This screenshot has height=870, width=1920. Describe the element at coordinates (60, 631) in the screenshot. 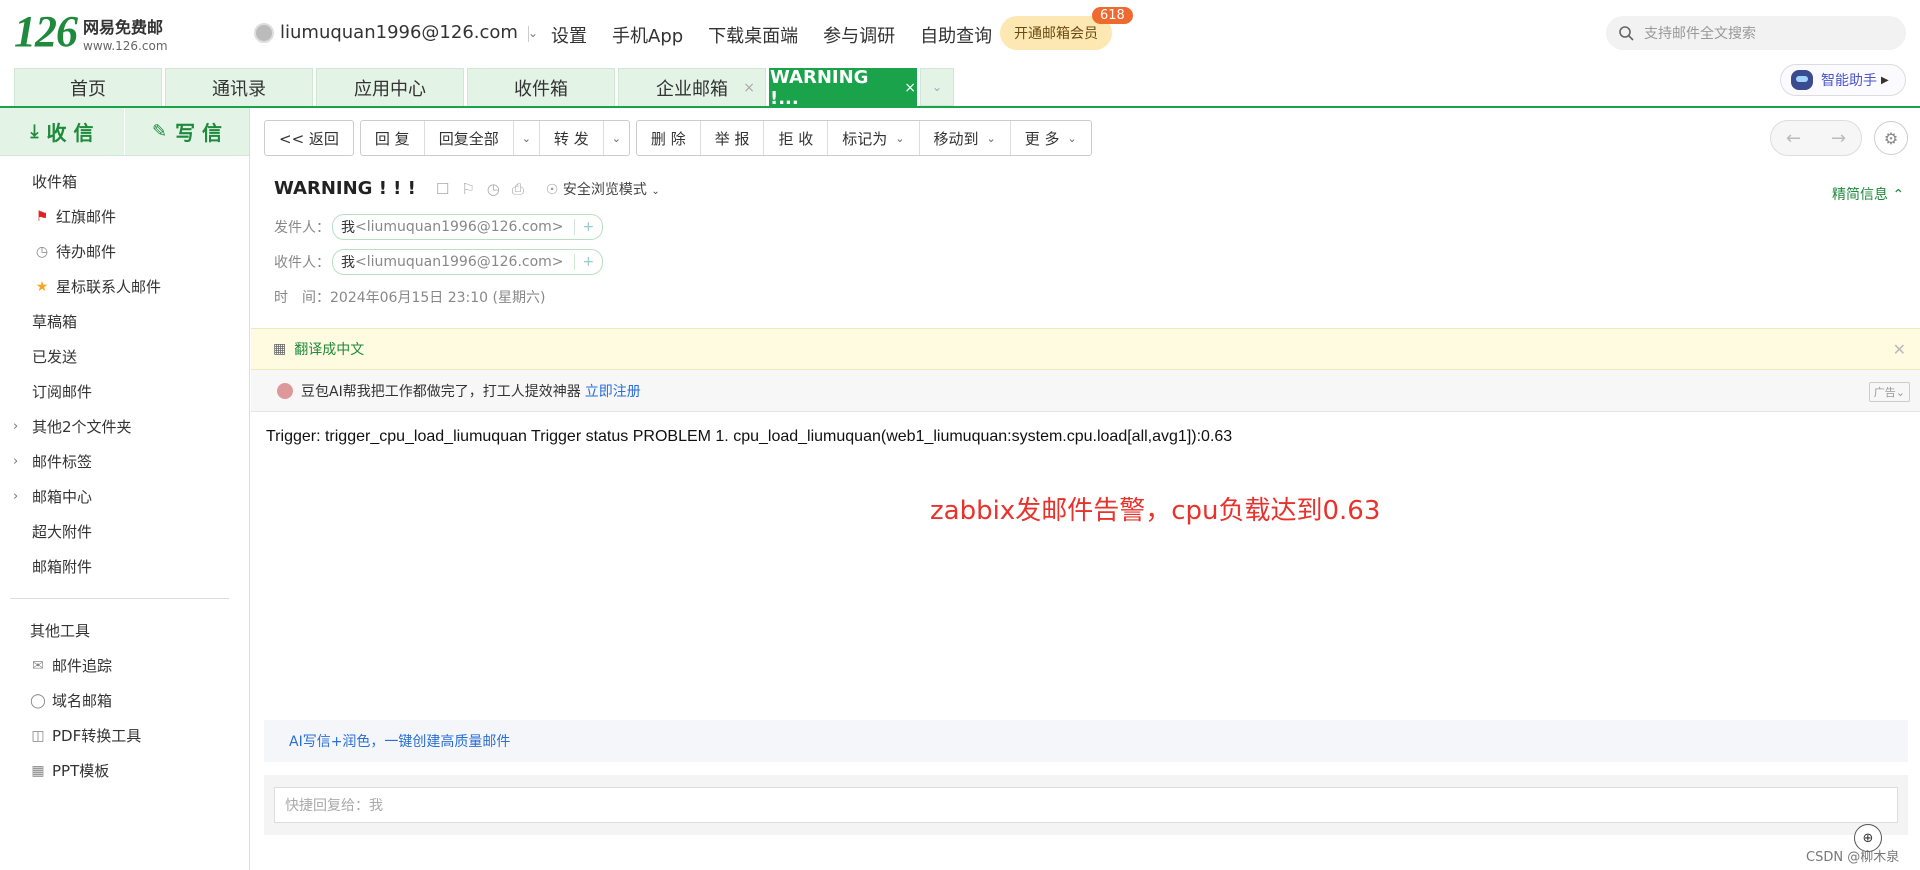

I see `tools-title: 其他工具` at that location.